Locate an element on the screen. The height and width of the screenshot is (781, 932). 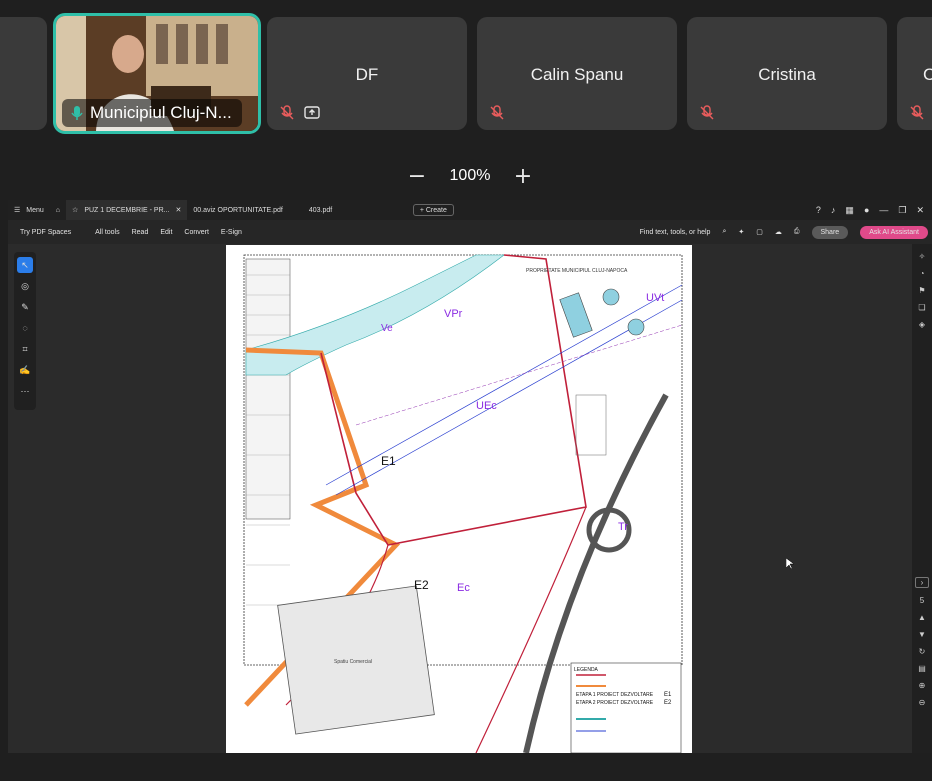
menu-button: ☰ Menu is located at coordinates (29, 210).